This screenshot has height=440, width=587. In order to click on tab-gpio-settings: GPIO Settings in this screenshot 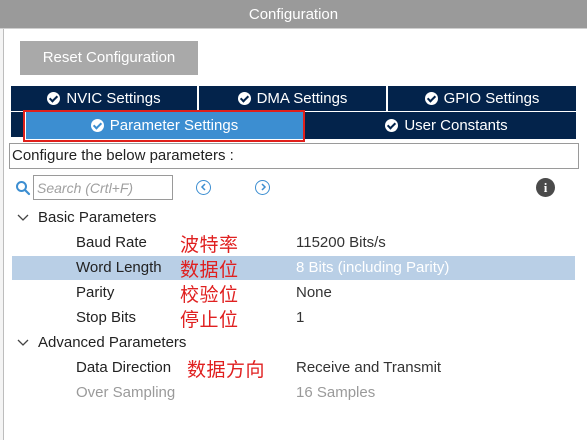, I will do `click(482, 98)`.